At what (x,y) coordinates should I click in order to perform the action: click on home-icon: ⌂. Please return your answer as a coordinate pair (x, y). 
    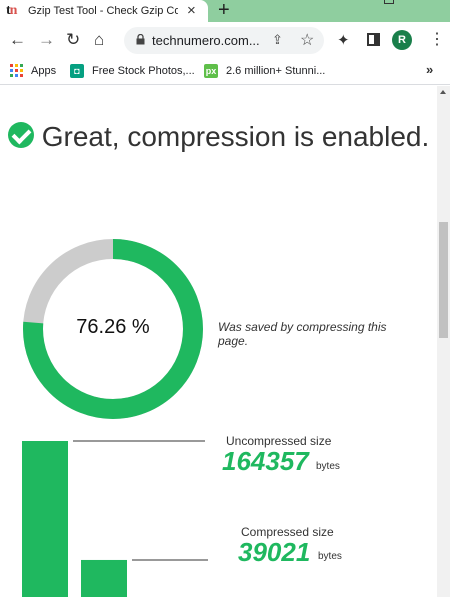
    Looking at the image, I should click on (99, 40).